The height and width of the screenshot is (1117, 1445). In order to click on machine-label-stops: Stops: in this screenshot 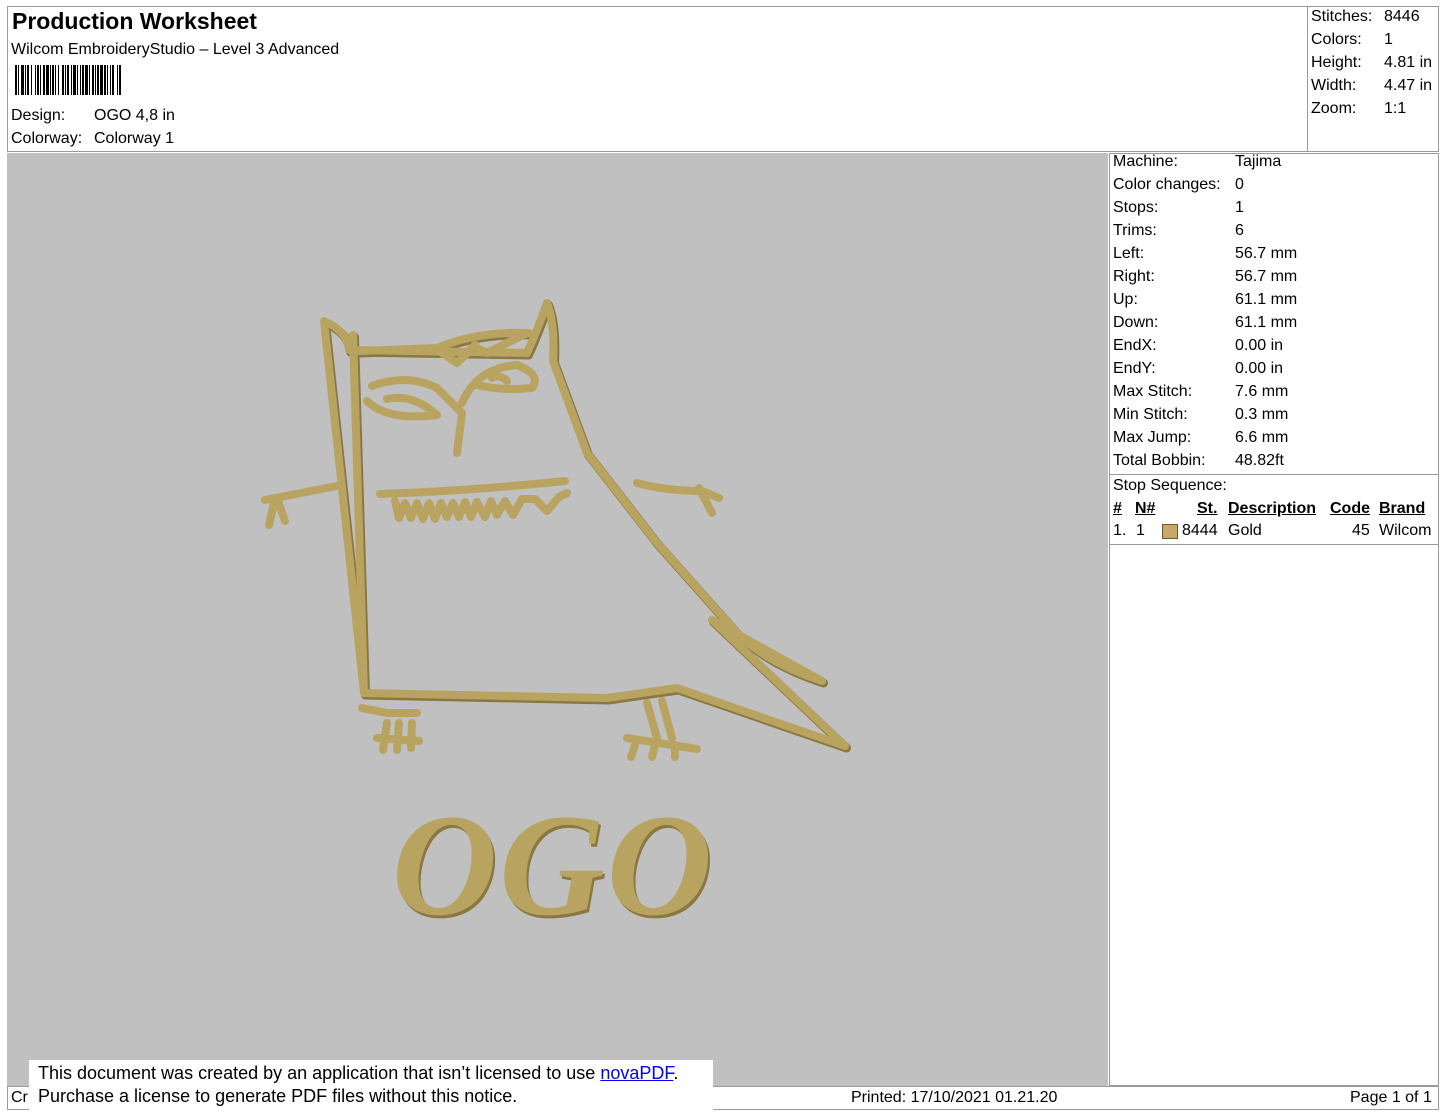, I will do `click(1136, 207)`.